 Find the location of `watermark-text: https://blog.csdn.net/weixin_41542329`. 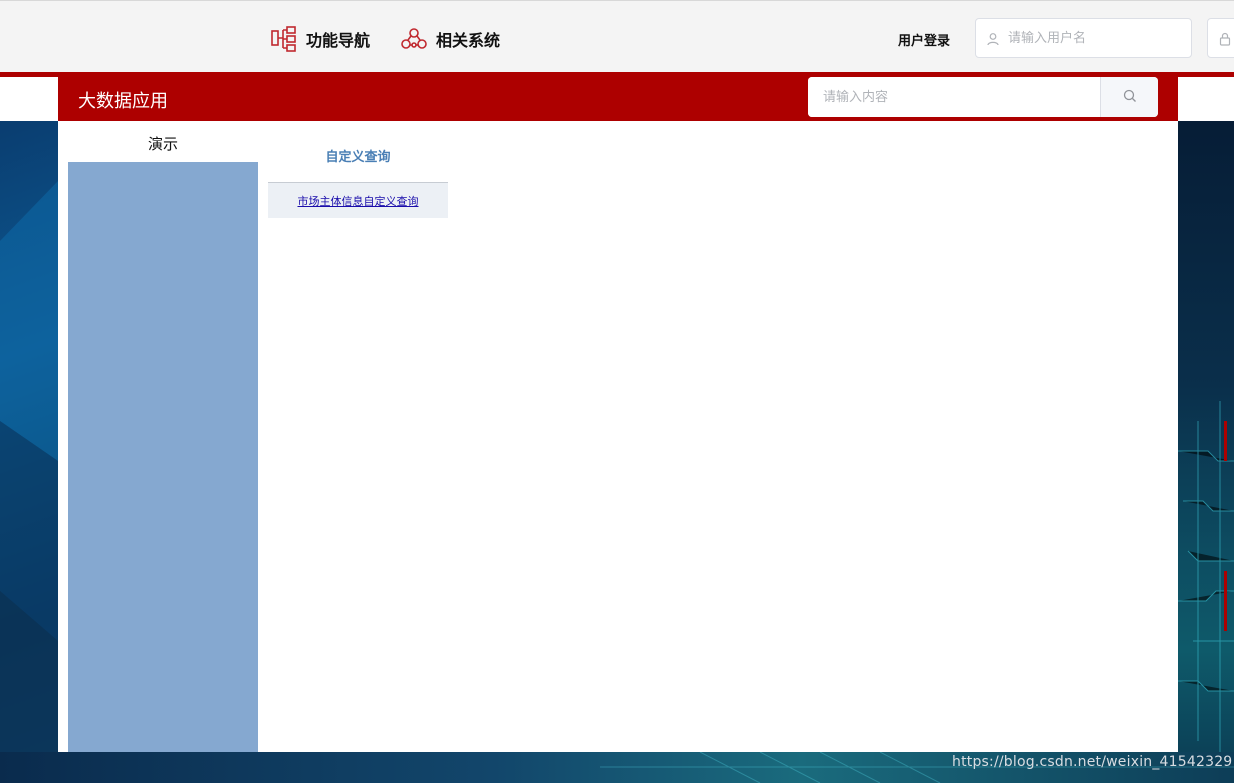

watermark-text: https://blog.csdn.net/weixin_41542329 is located at coordinates (1092, 762).